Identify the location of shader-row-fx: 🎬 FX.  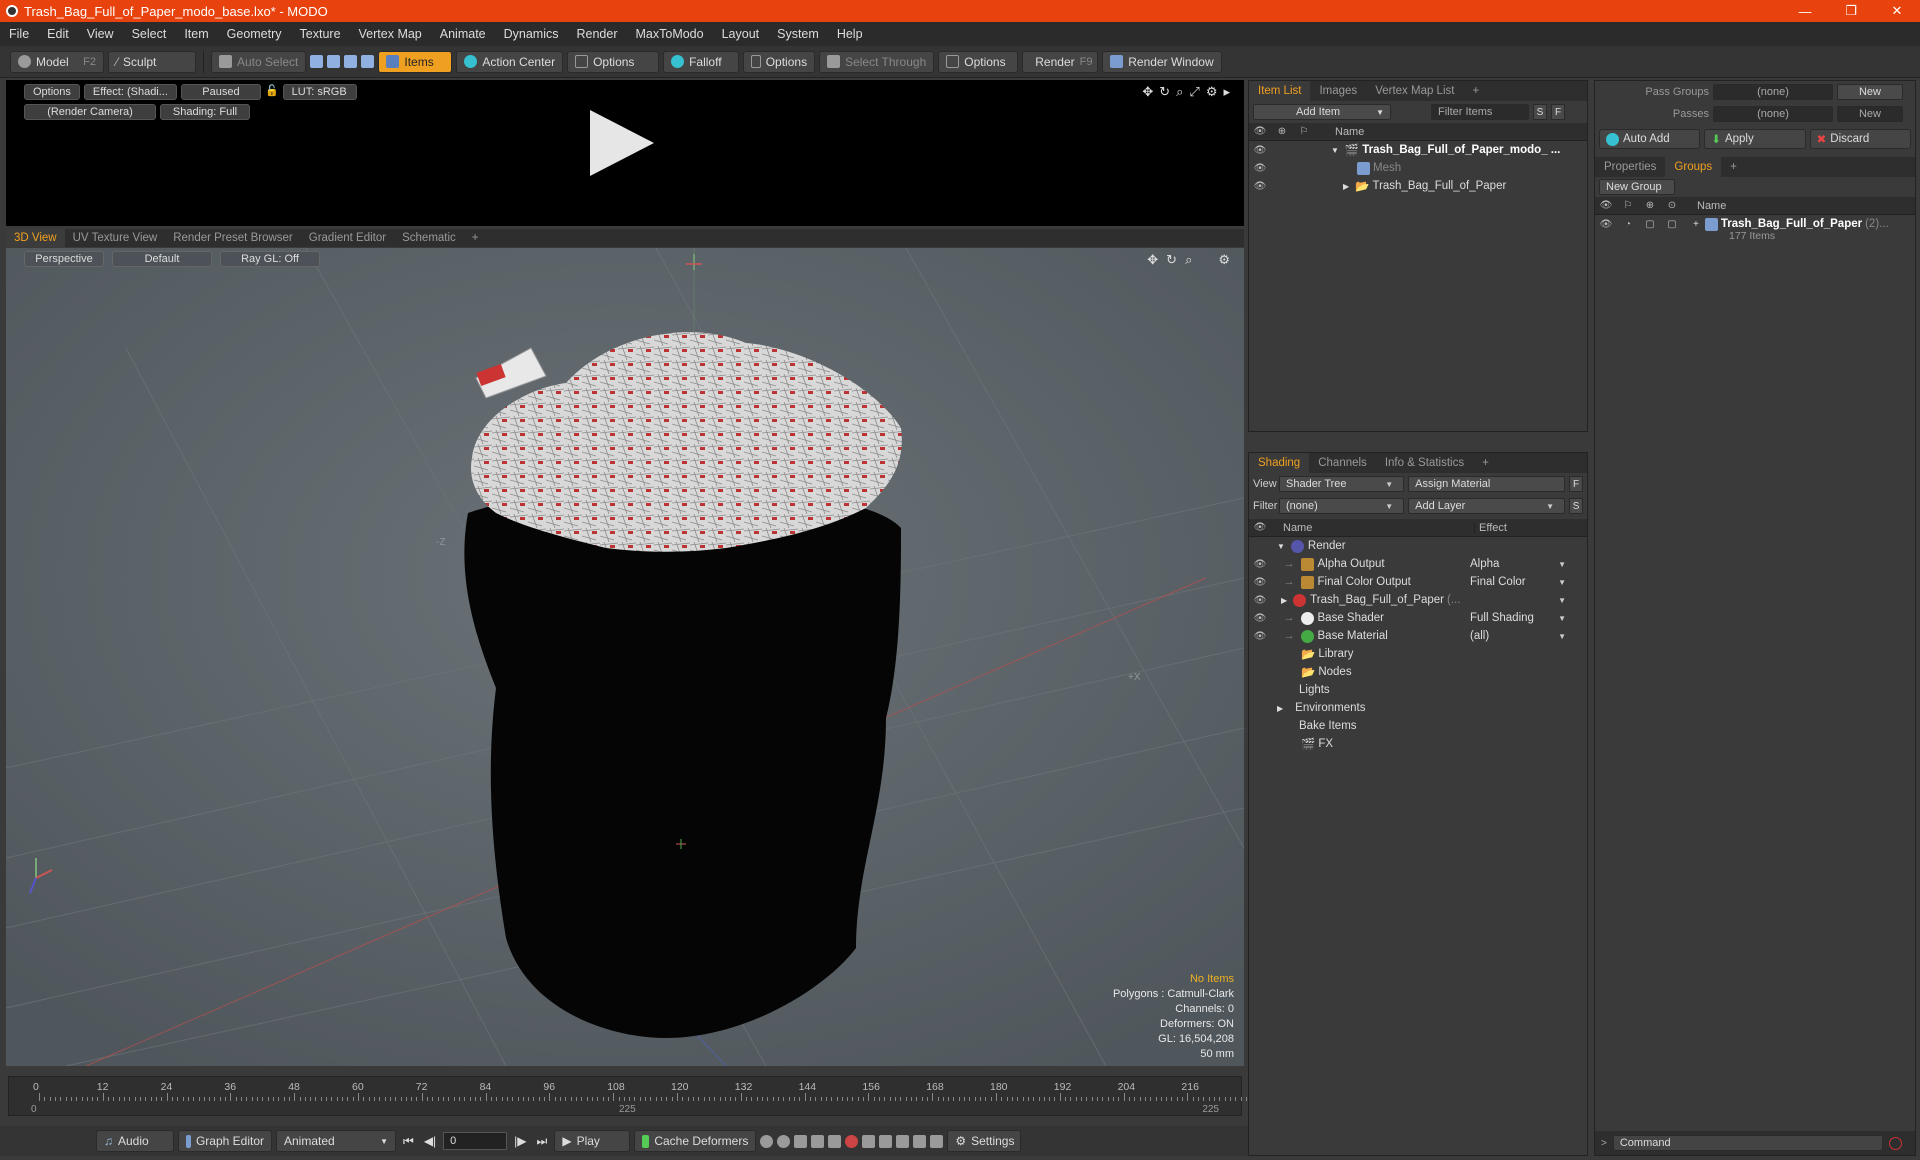
(1418, 744).